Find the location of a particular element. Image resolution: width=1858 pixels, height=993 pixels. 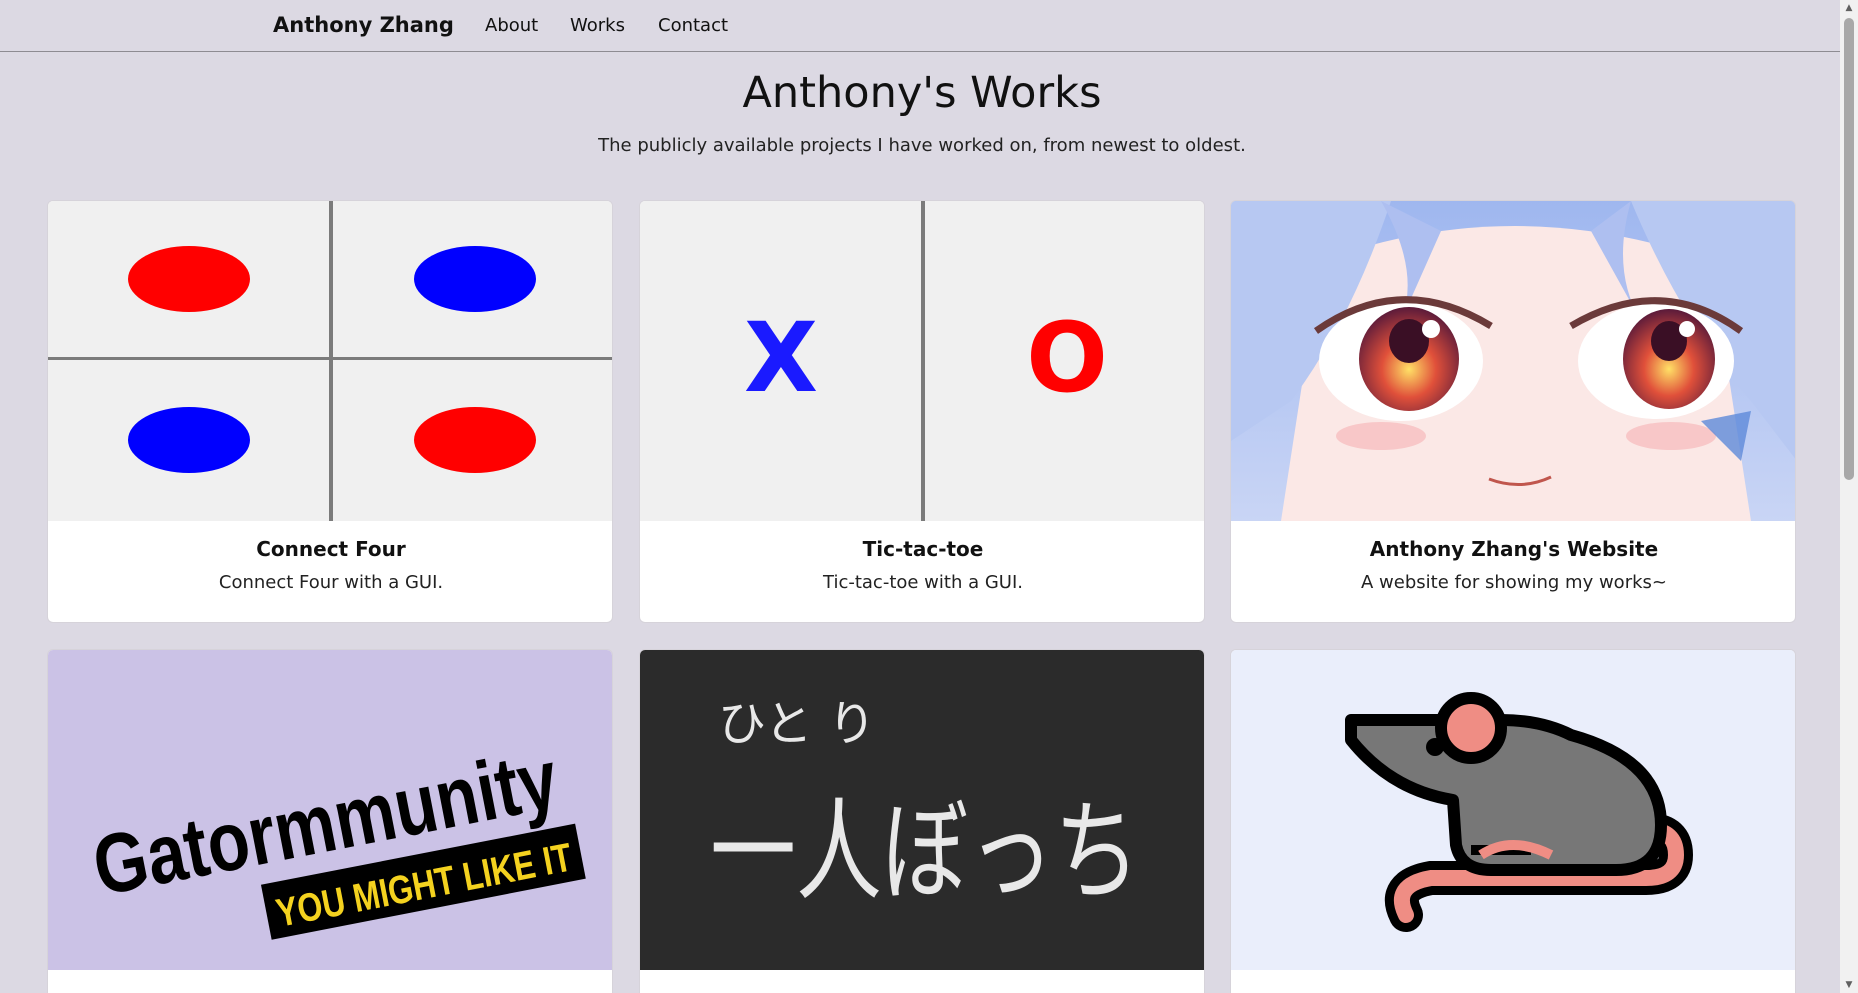

nav-link-works: Works is located at coordinates (597, 25).